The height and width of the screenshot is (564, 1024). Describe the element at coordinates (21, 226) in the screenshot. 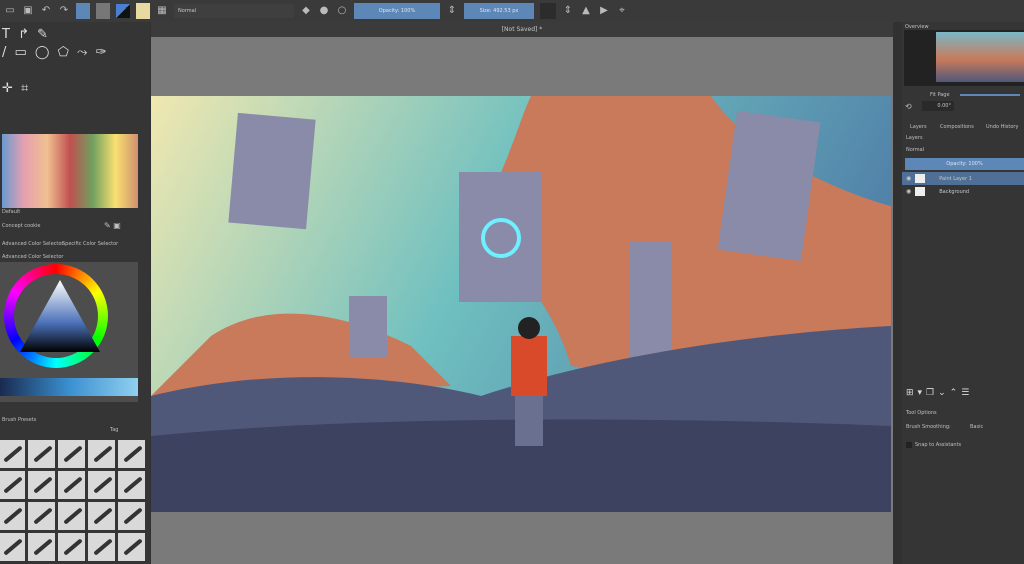

I see `concept-label: Concept cookie` at that location.